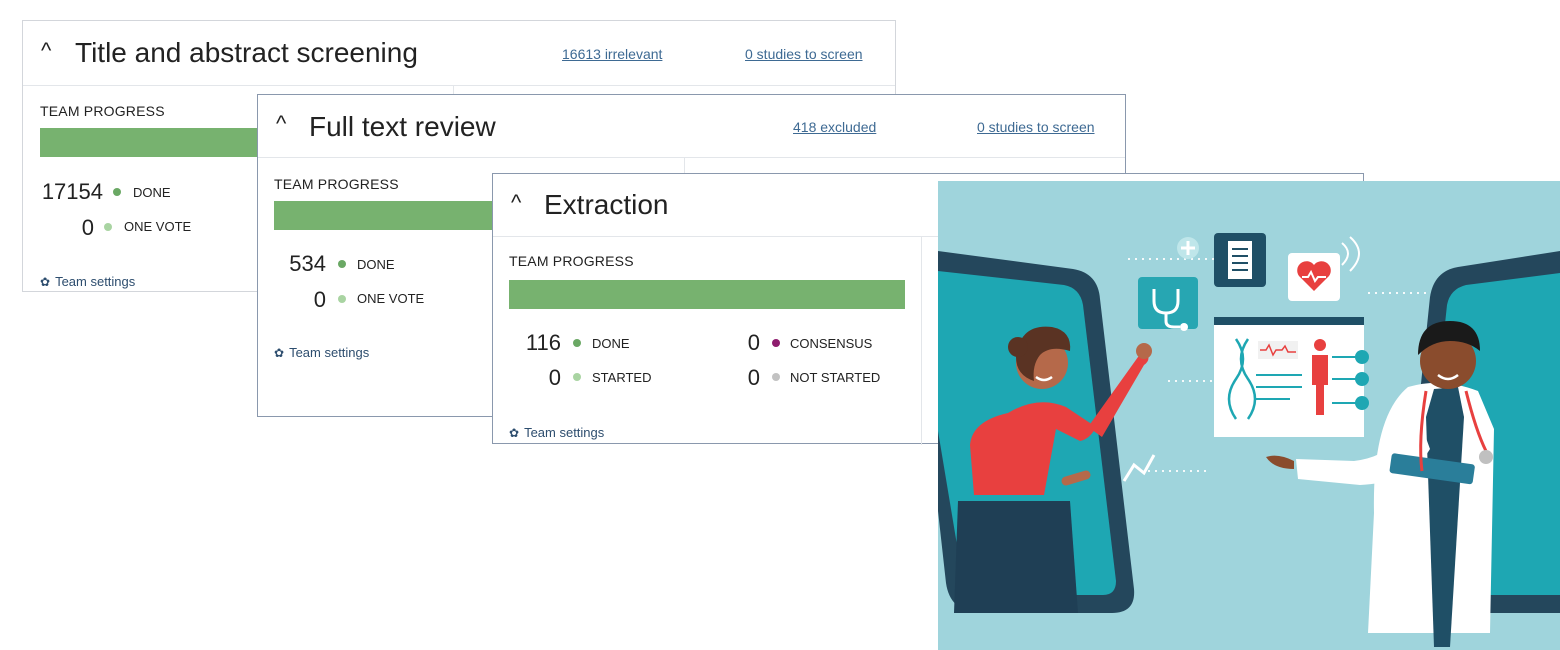 This screenshot has height=650, width=1560. I want to click on started-label: STARTED, so click(622, 377).